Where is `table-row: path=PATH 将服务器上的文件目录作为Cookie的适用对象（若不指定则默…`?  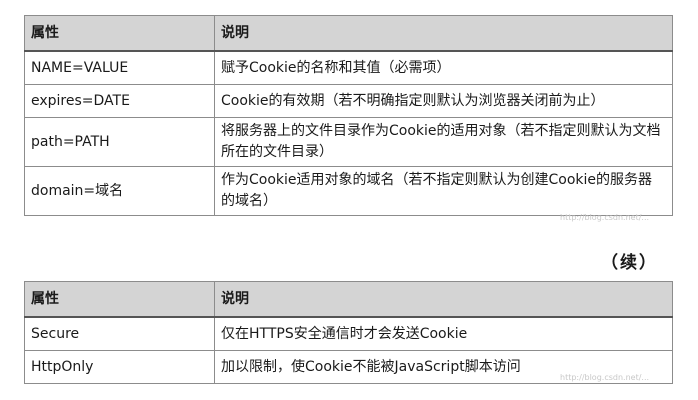
table-row: path=PATH 将服务器上的文件目录作为Cookie的适用对象（若不指定则默… is located at coordinates (348, 142).